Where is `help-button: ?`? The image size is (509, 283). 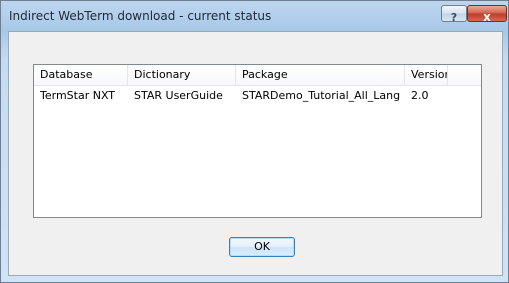
help-button: ? is located at coordinates (454, 14).